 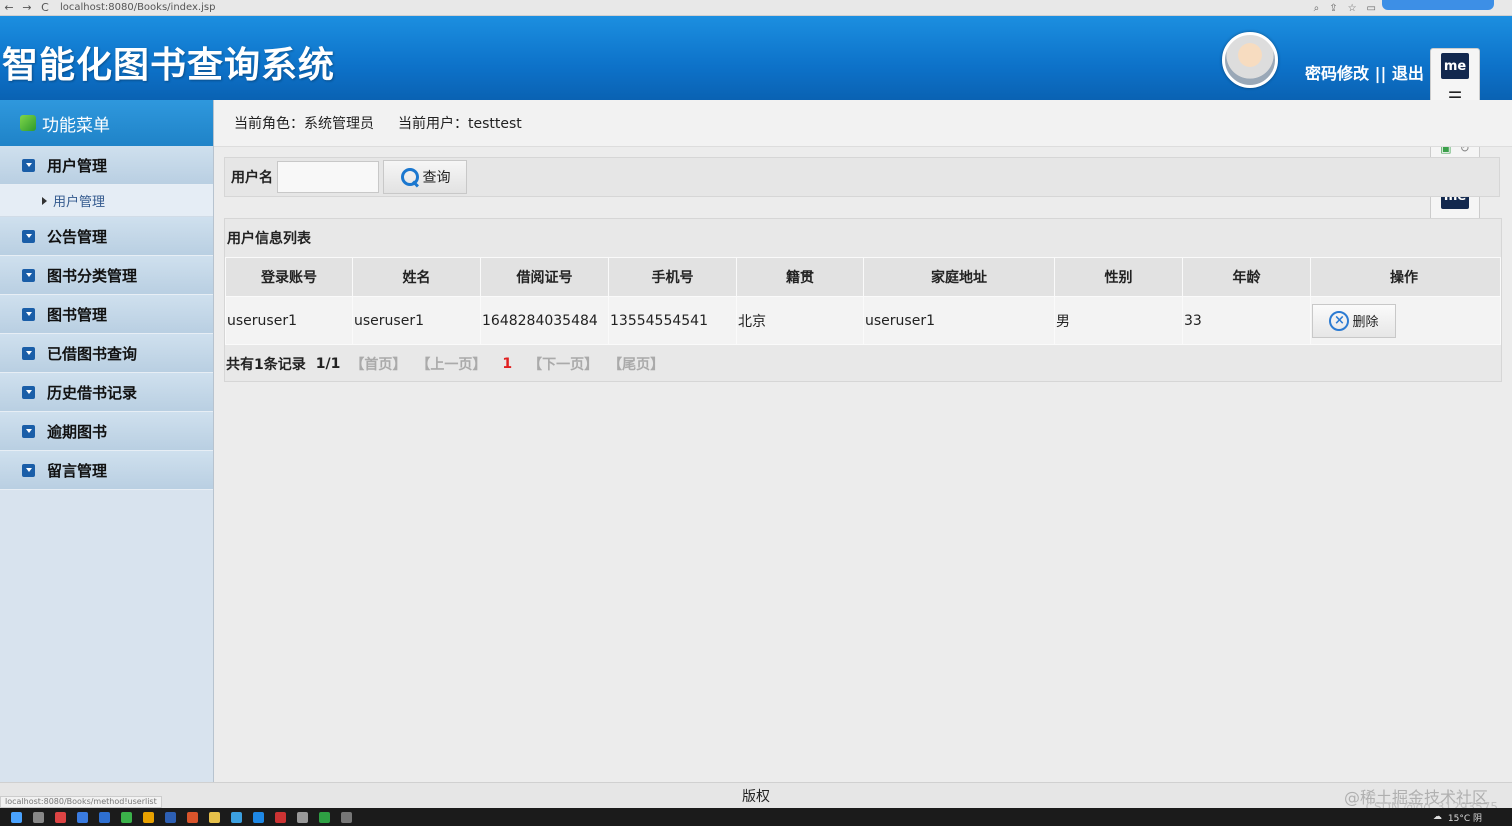 I want to click on share-icon: ⇪, so click(x=1333, y=8).